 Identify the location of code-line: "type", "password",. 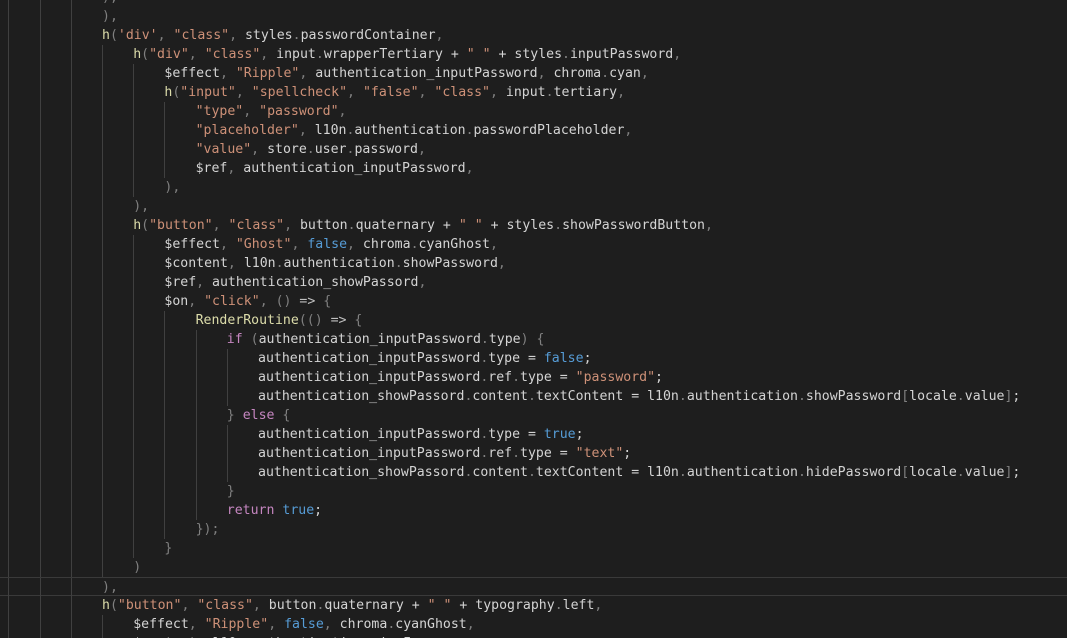
(533, 111).